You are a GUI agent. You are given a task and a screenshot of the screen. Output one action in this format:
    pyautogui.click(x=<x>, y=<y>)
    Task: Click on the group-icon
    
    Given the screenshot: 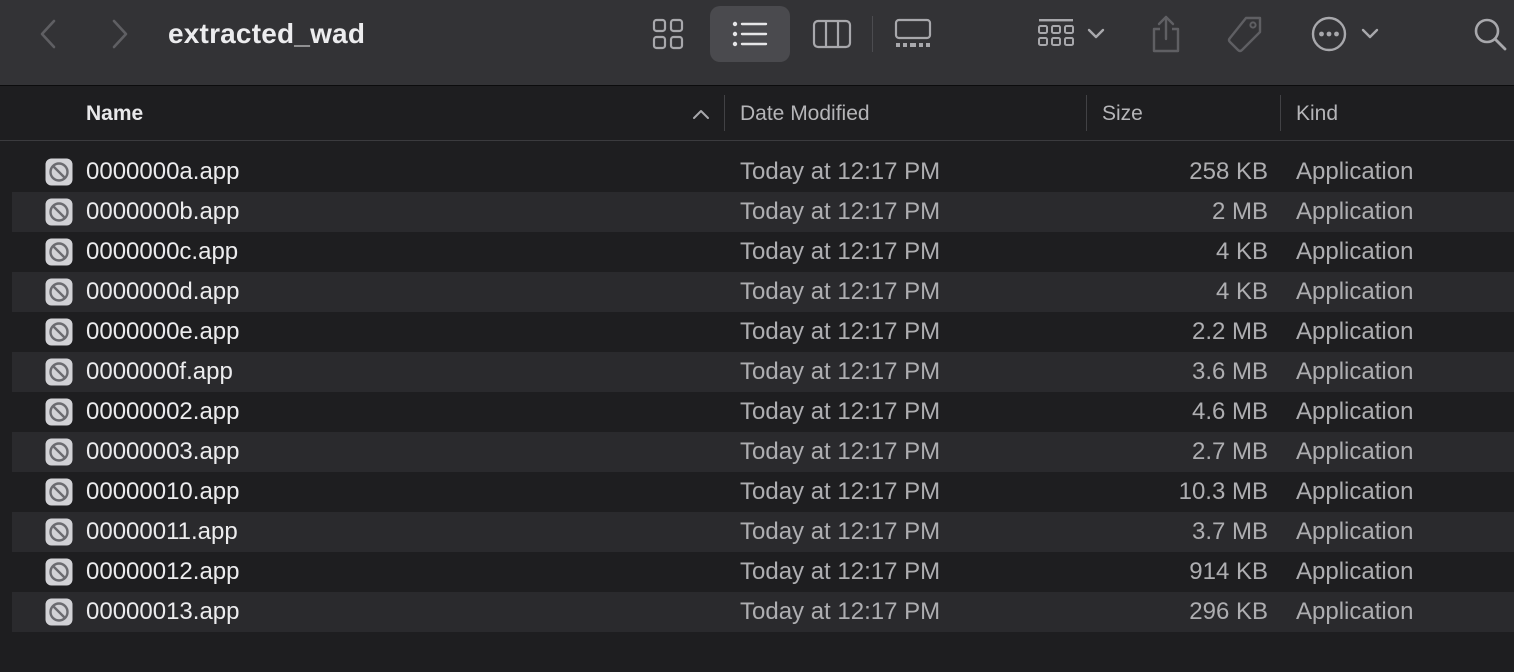 What is the action you would take?
    pyautogui.click(x=1056, y=32)
    